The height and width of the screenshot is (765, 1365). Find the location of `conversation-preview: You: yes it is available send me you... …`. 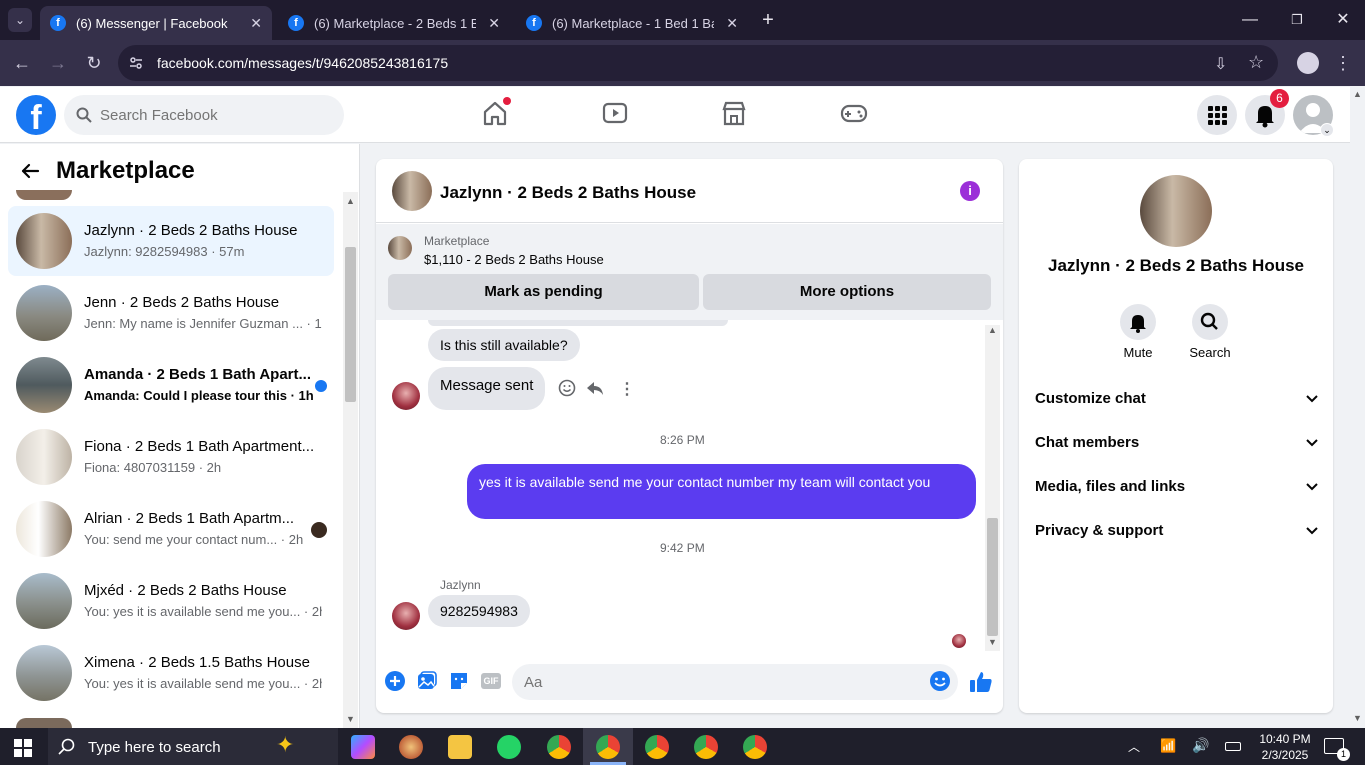

conversation-preview: You: yes it is available send me you... … is located at coordinates (203, 611).